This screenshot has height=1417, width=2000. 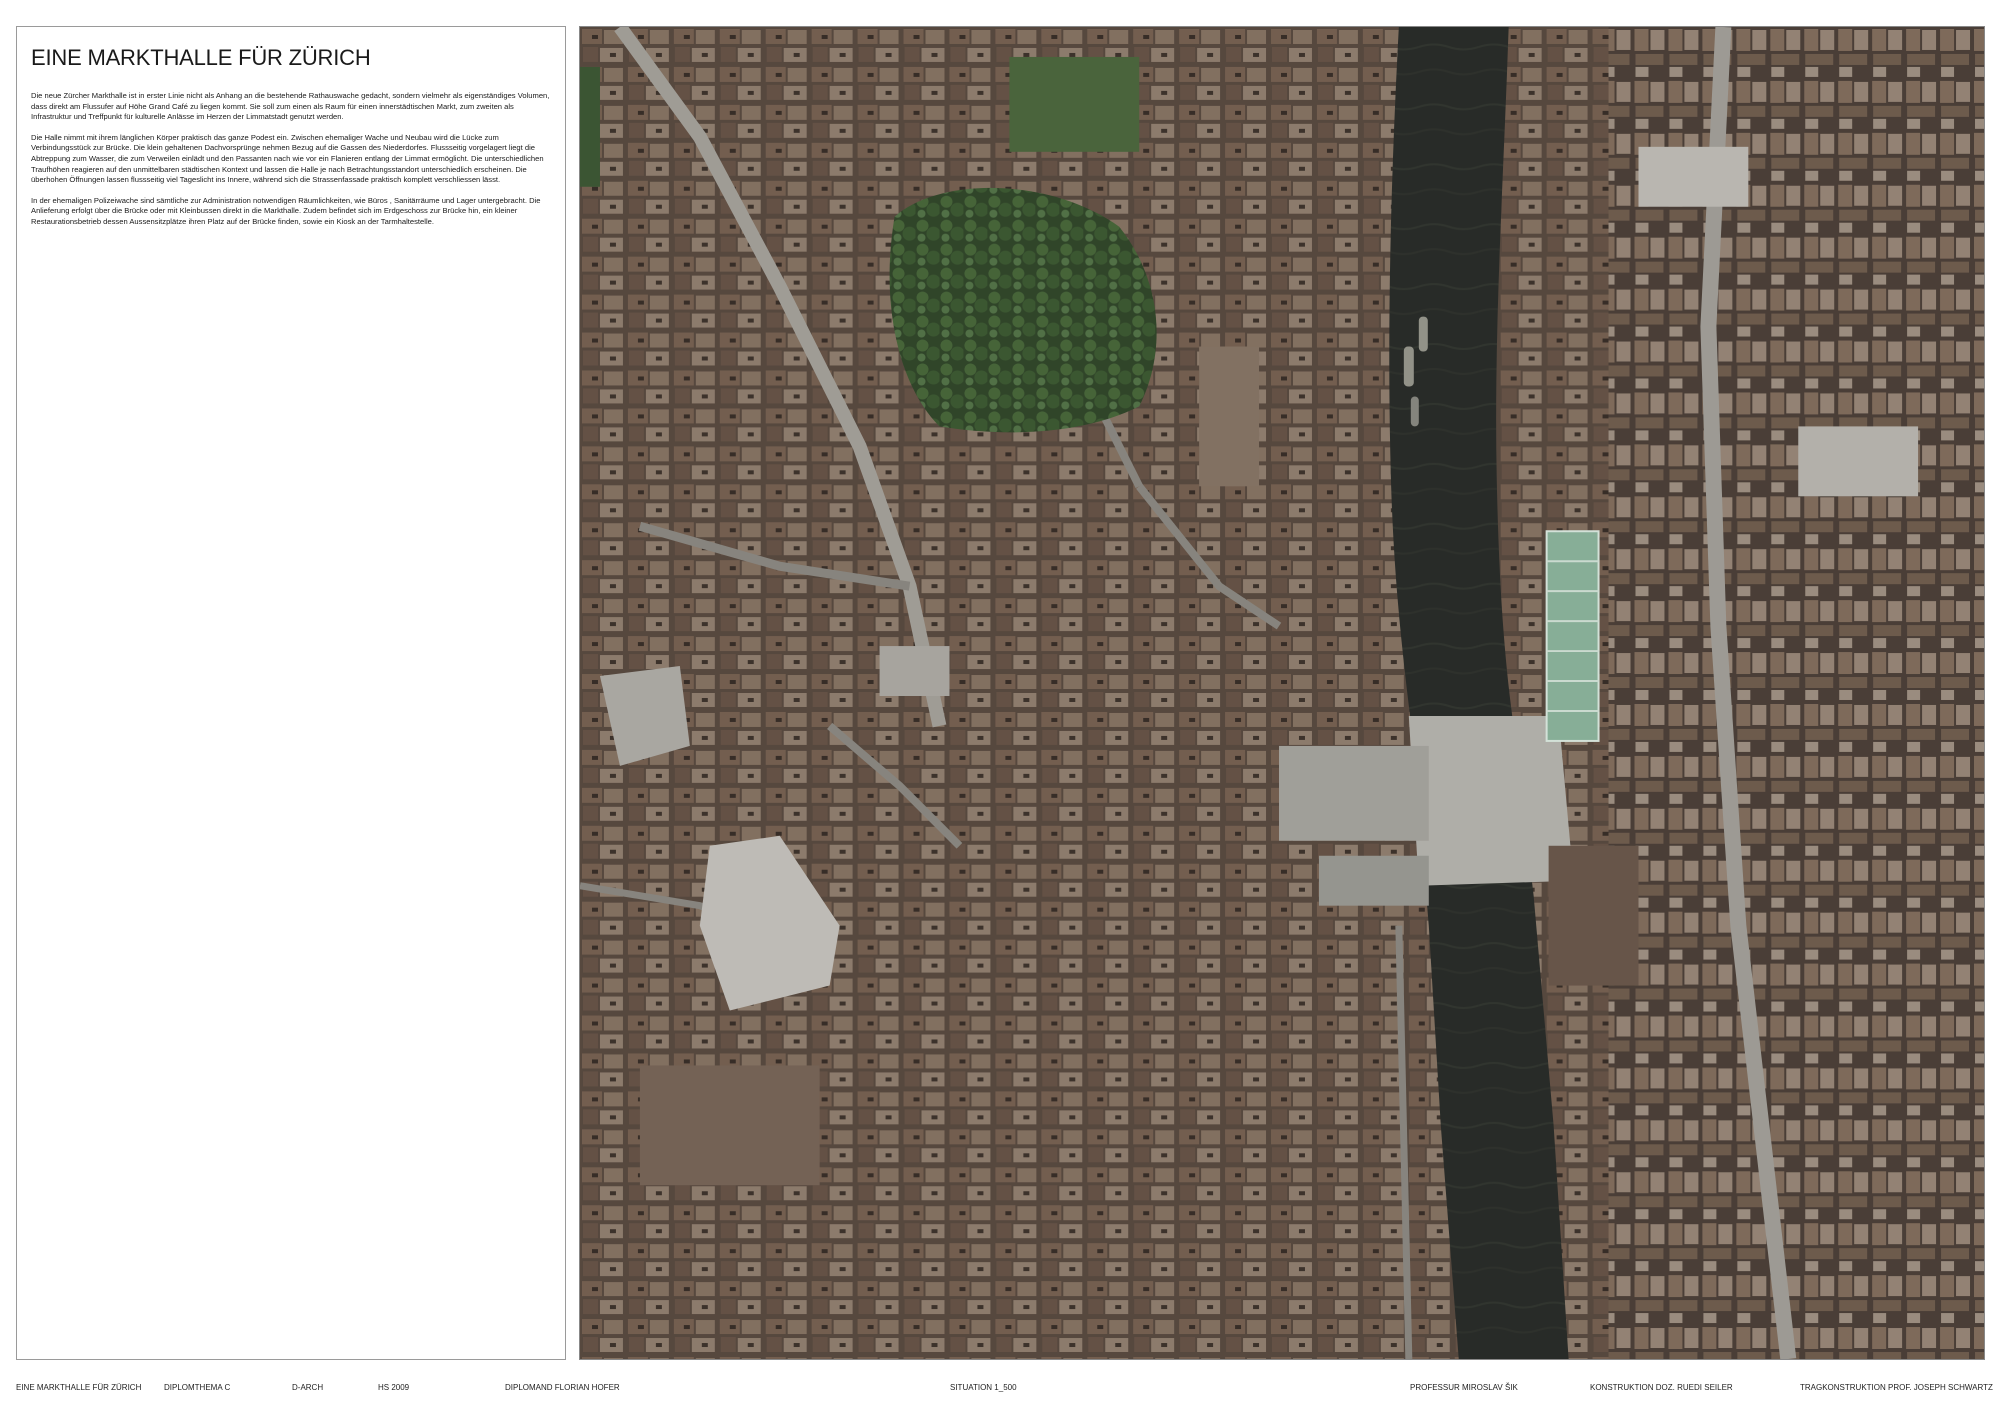 I want to click on footer-professor: PROFESSUR MIROSLAV ŠIK, so click(x=1464, y=1387).